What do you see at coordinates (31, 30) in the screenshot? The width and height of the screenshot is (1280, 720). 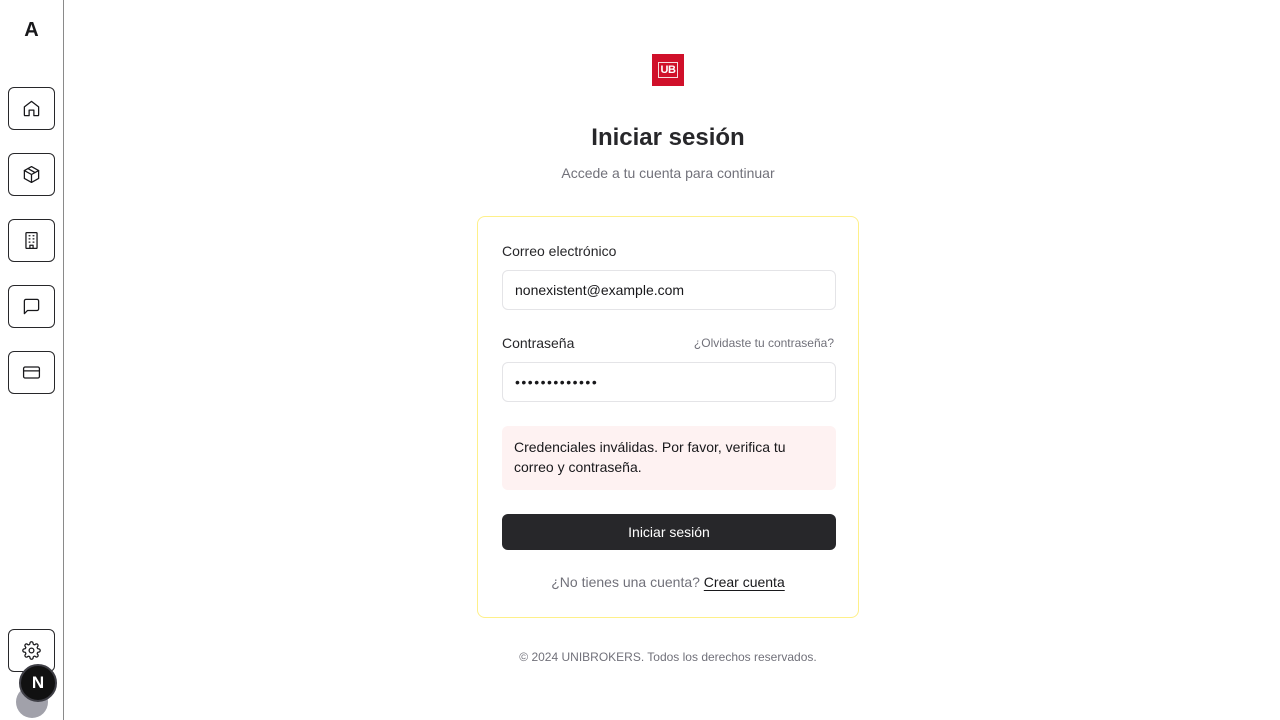 I see `brand-logo: A` at bounding box center [31, 30].